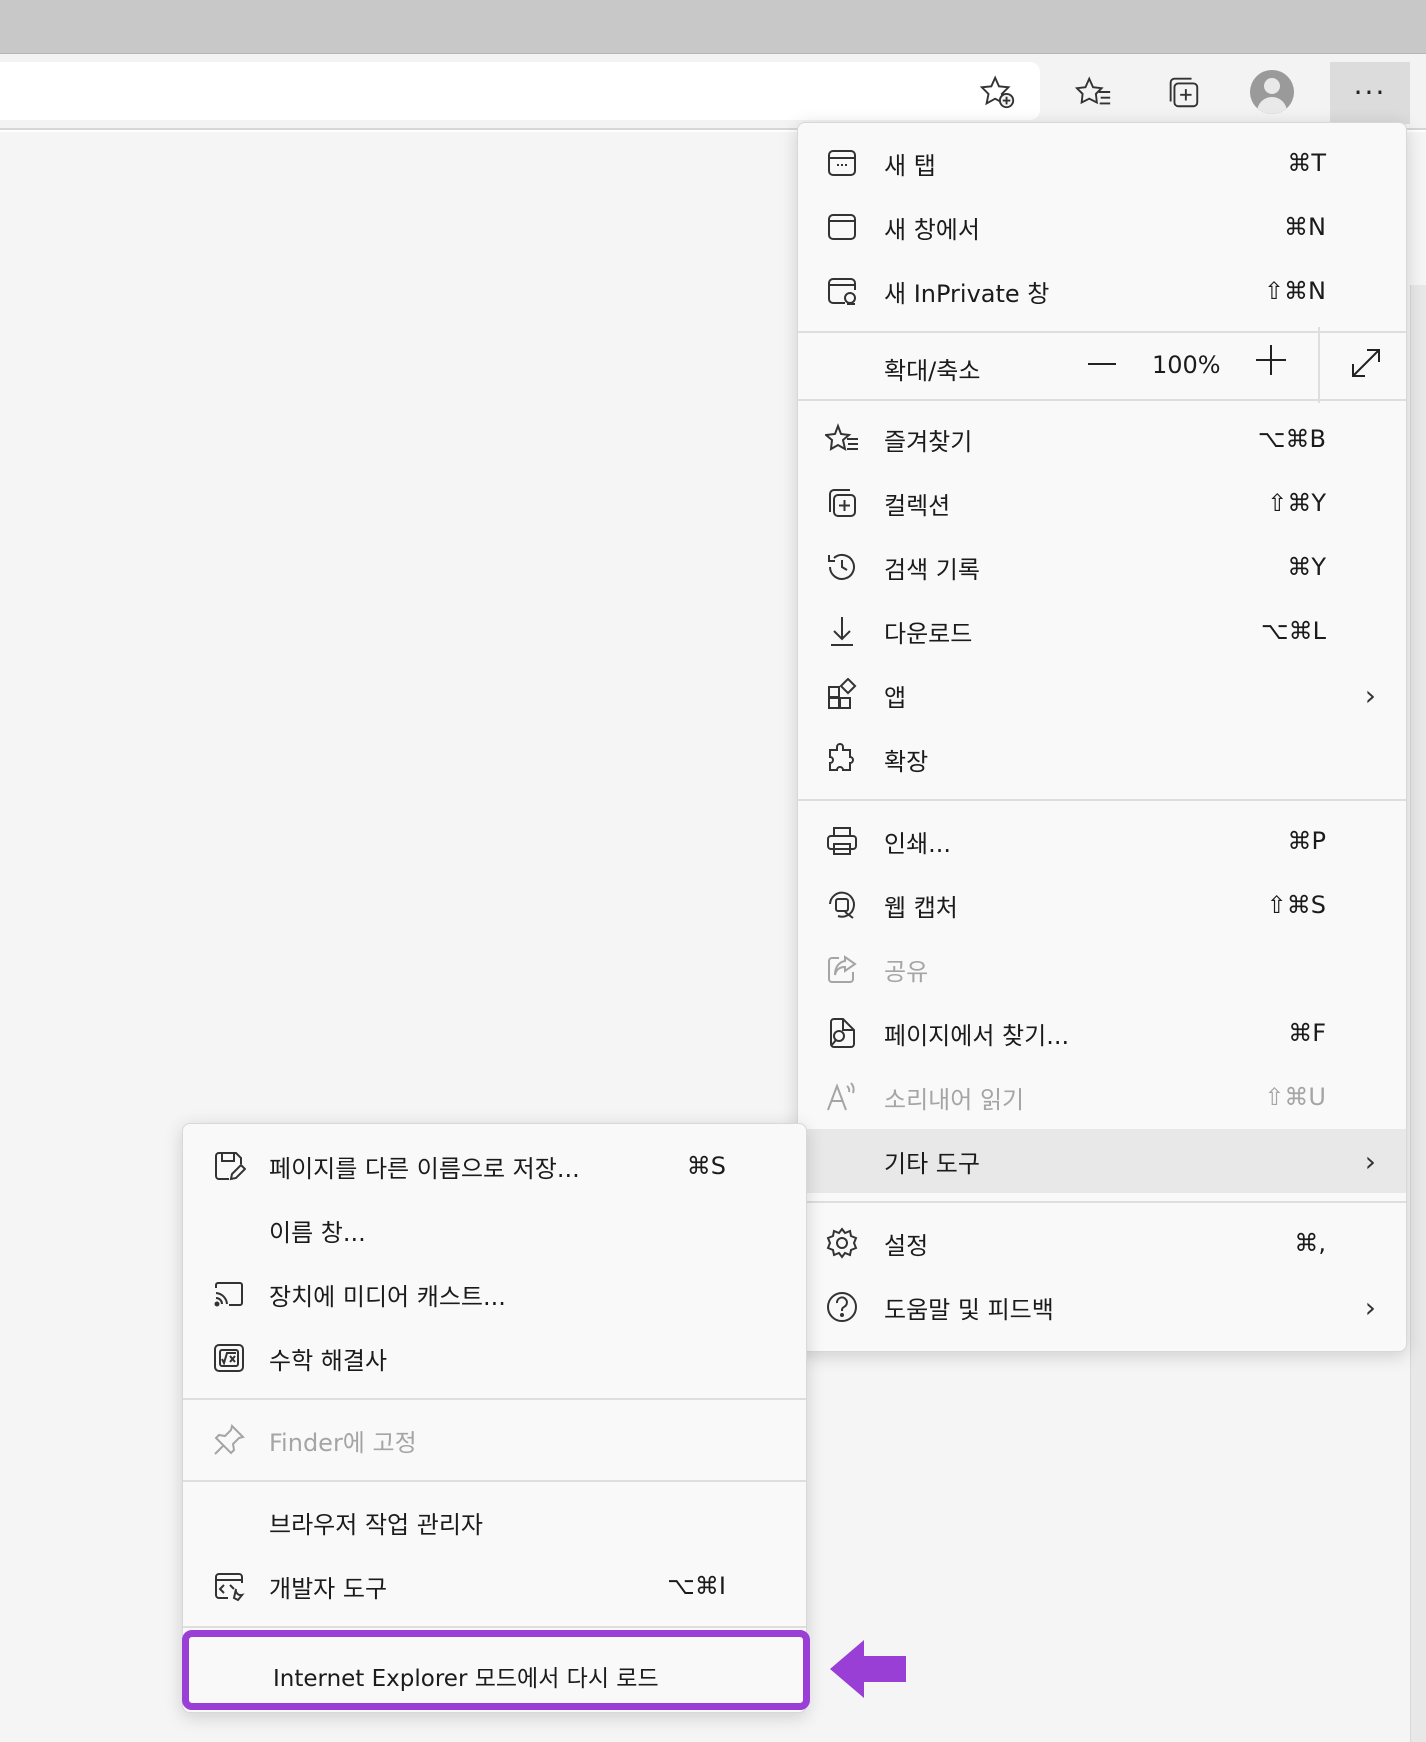 This screenshot has height=1742, width=1426. Describe the element at coordinates (842, 1097) in the screenshot. I see `read-aloud-icon` at that location.